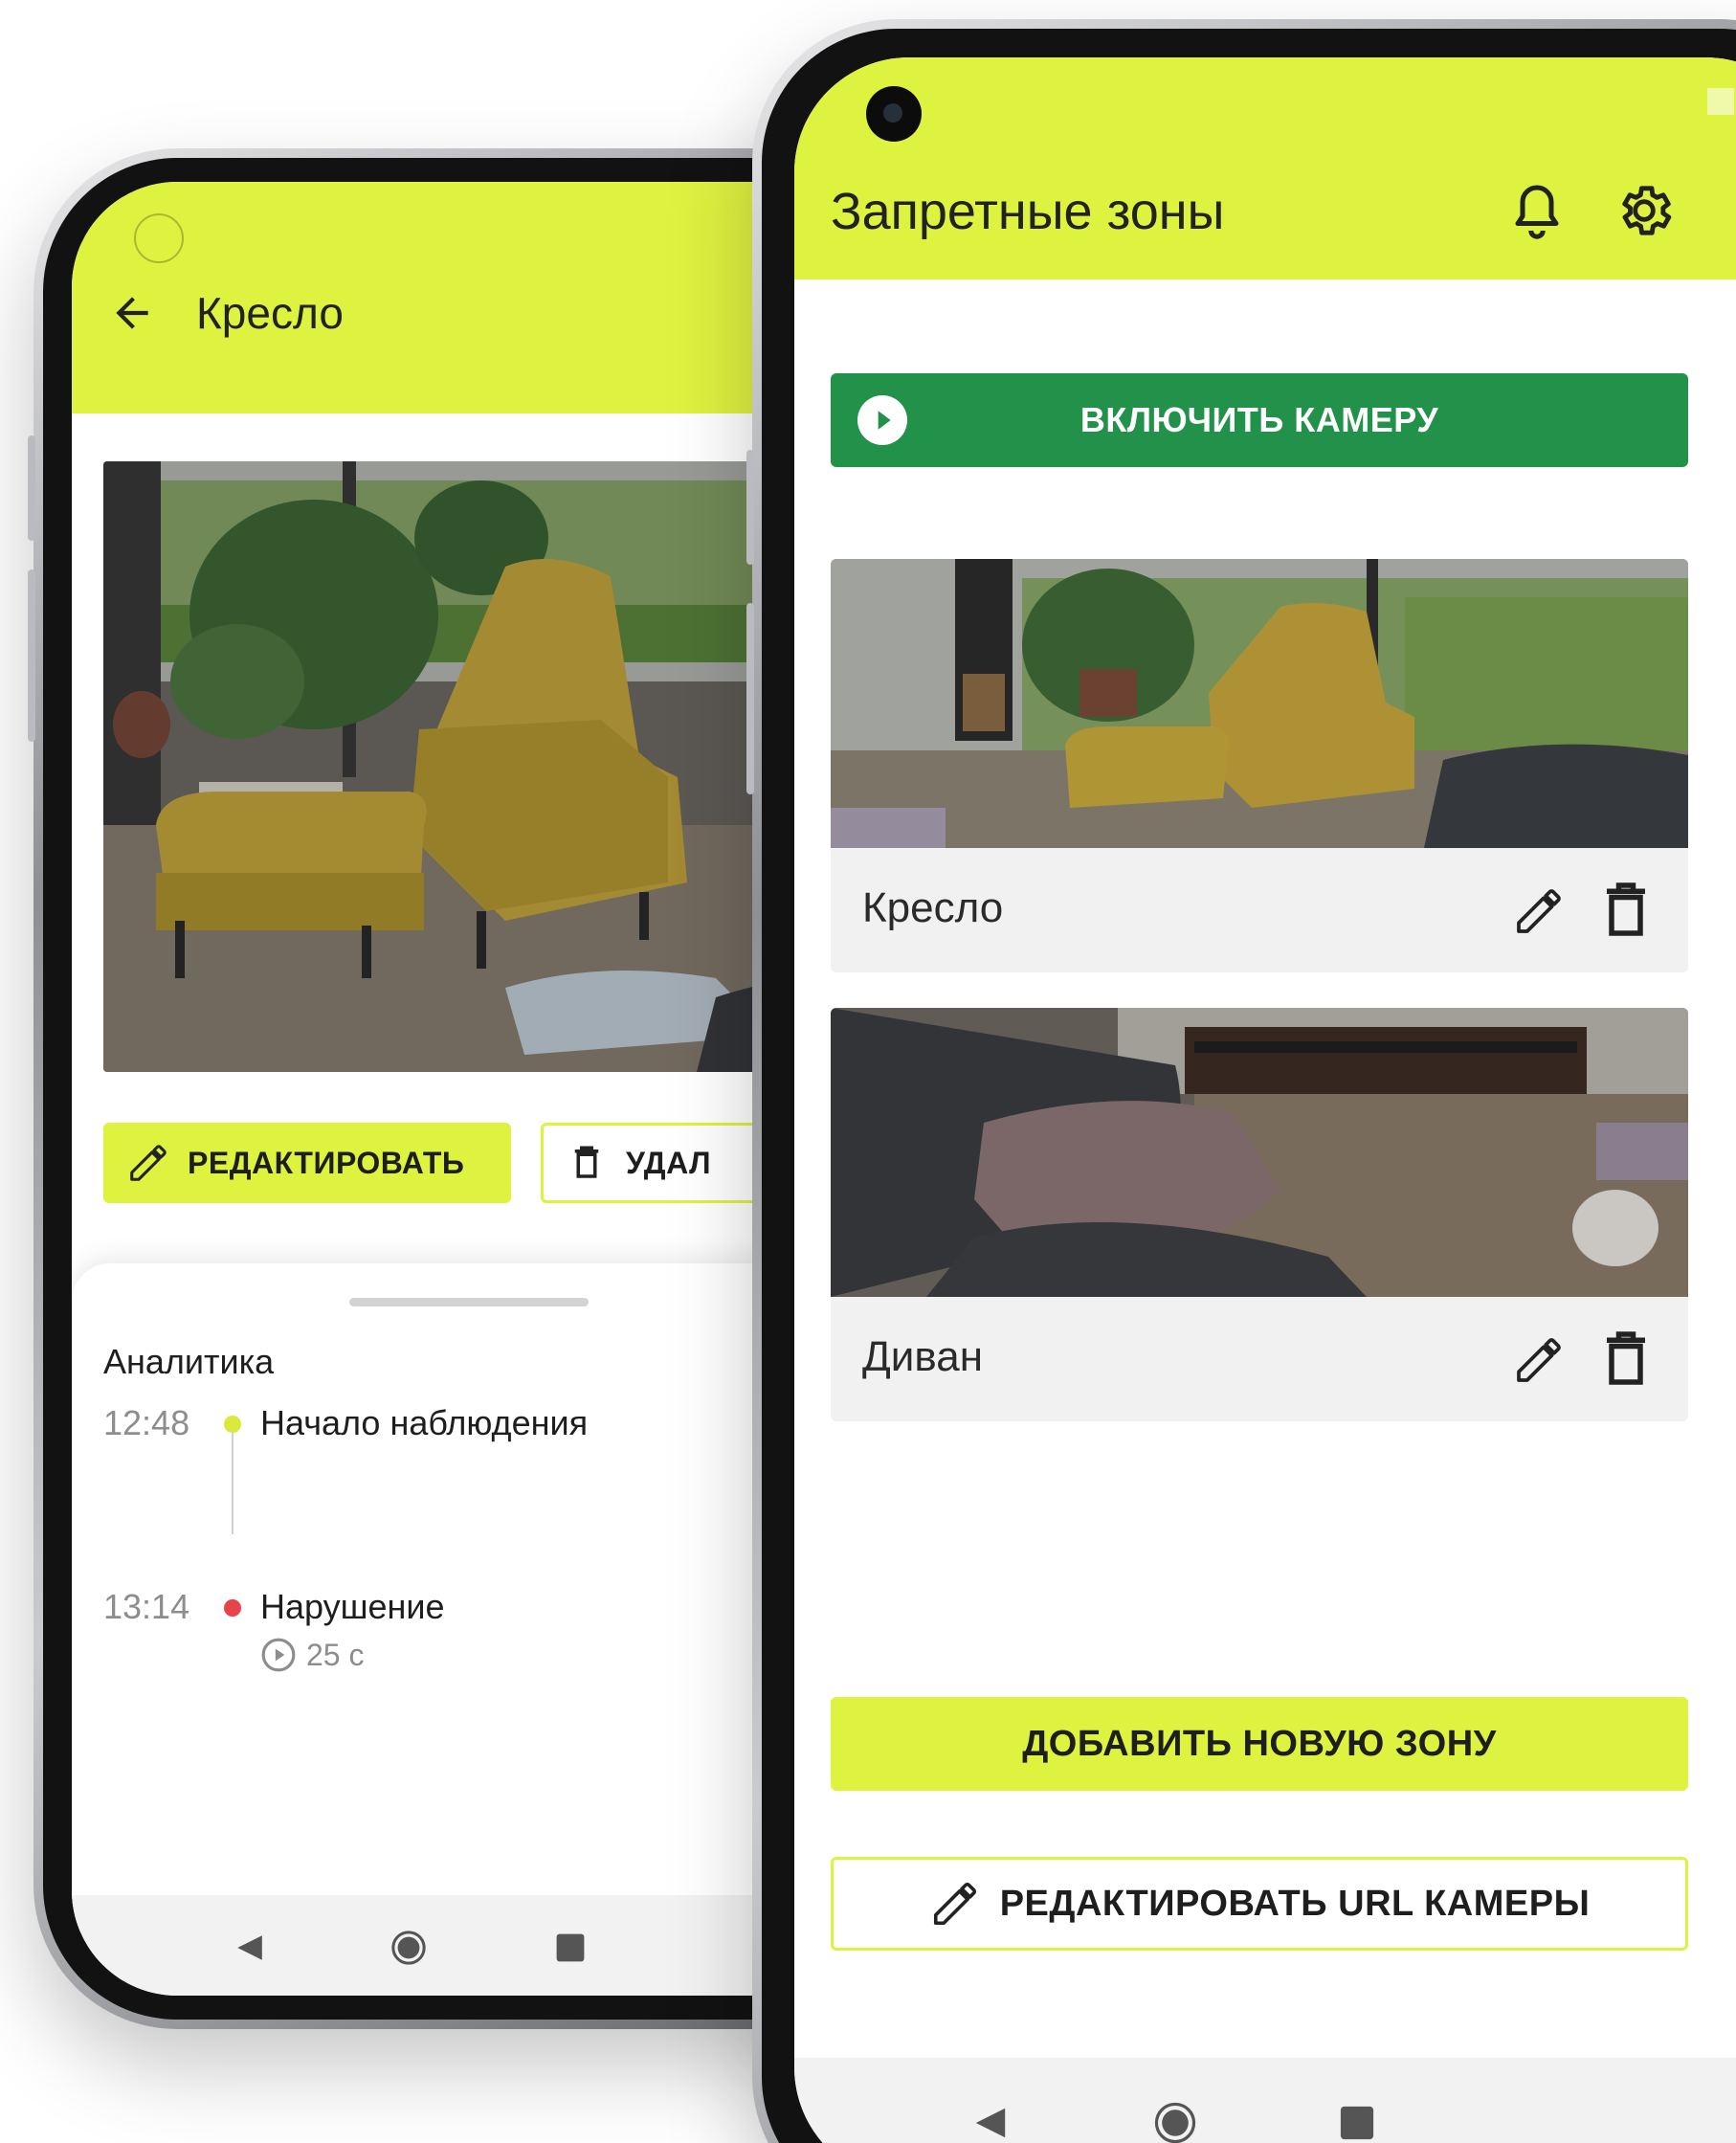  Describe the element at coordinates (669, 1162) in the screenshot. I see `delete-zone-label: УДАЛ` at that location.